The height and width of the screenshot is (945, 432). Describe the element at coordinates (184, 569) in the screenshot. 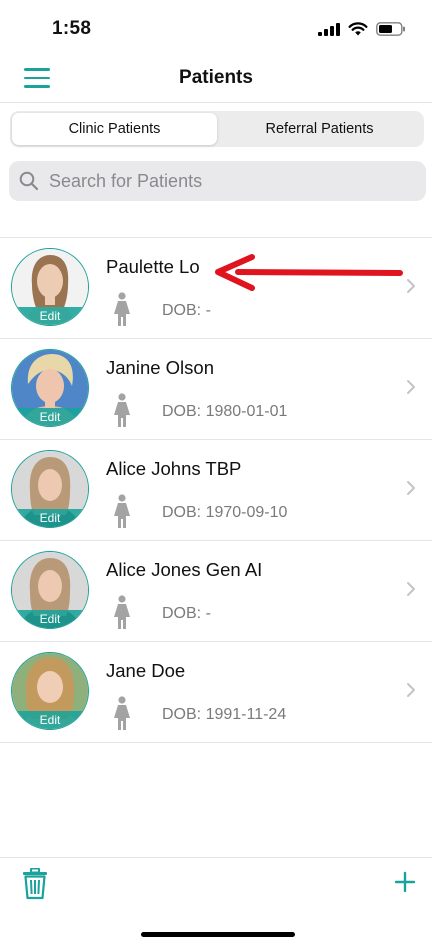

I see `patient-name: Alice Jones Gen AI` at that location.